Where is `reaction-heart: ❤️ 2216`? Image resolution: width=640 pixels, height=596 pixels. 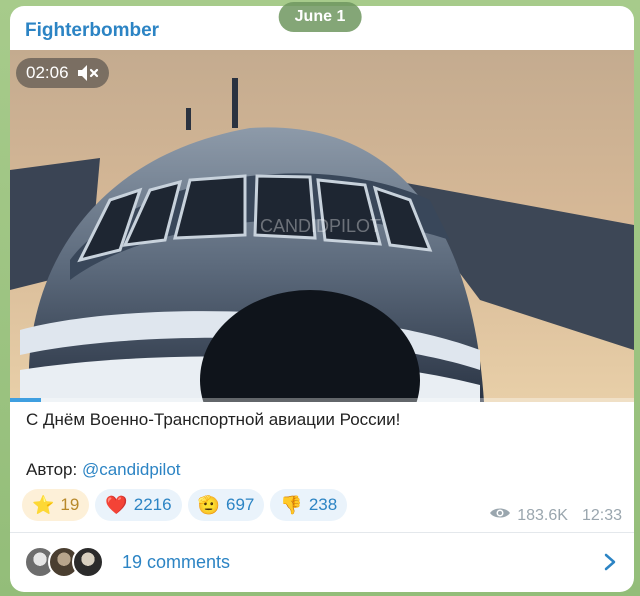
reaction-heart: ❤️ 2216 is located at coordinates (138, 505).